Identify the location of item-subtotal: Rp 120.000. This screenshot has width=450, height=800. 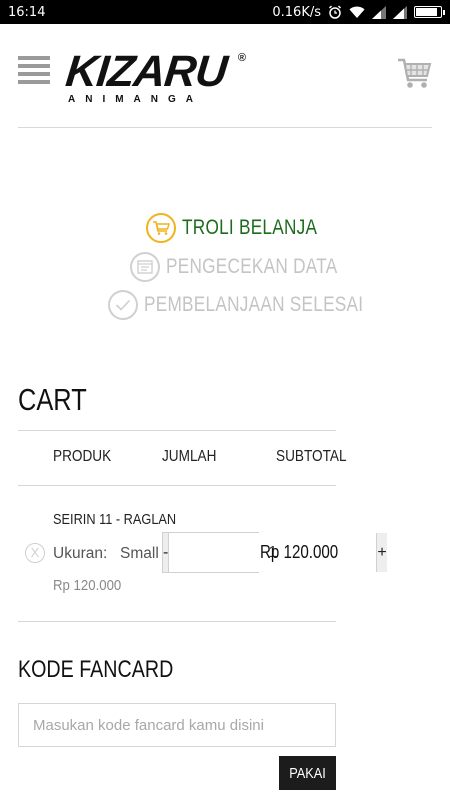
(299, 552).